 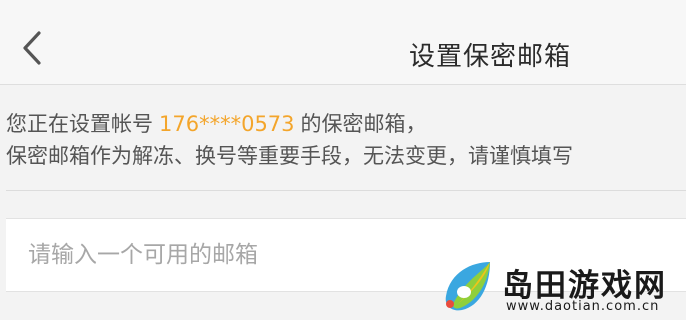 What do you see at coordinates (563, 289) in the screenshot?
I see `watermark: 岛田游戏网 www.daotian.com.cn` at bounding box center [563, 289].